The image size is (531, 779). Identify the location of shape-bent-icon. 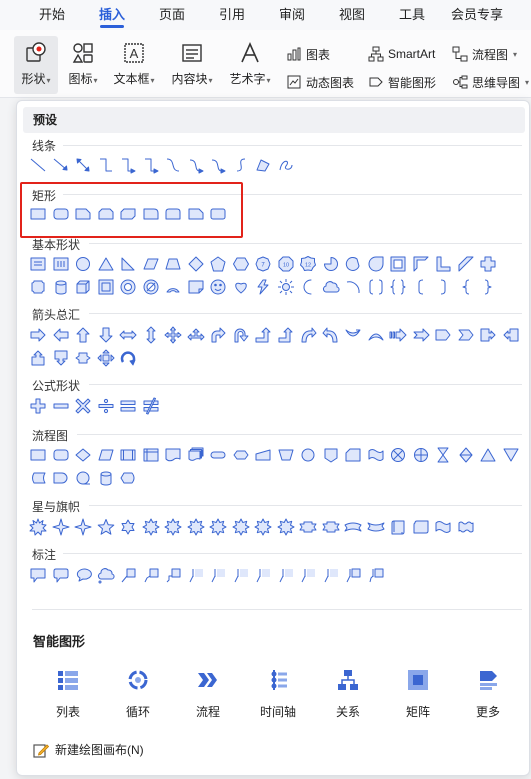
(218, 335).